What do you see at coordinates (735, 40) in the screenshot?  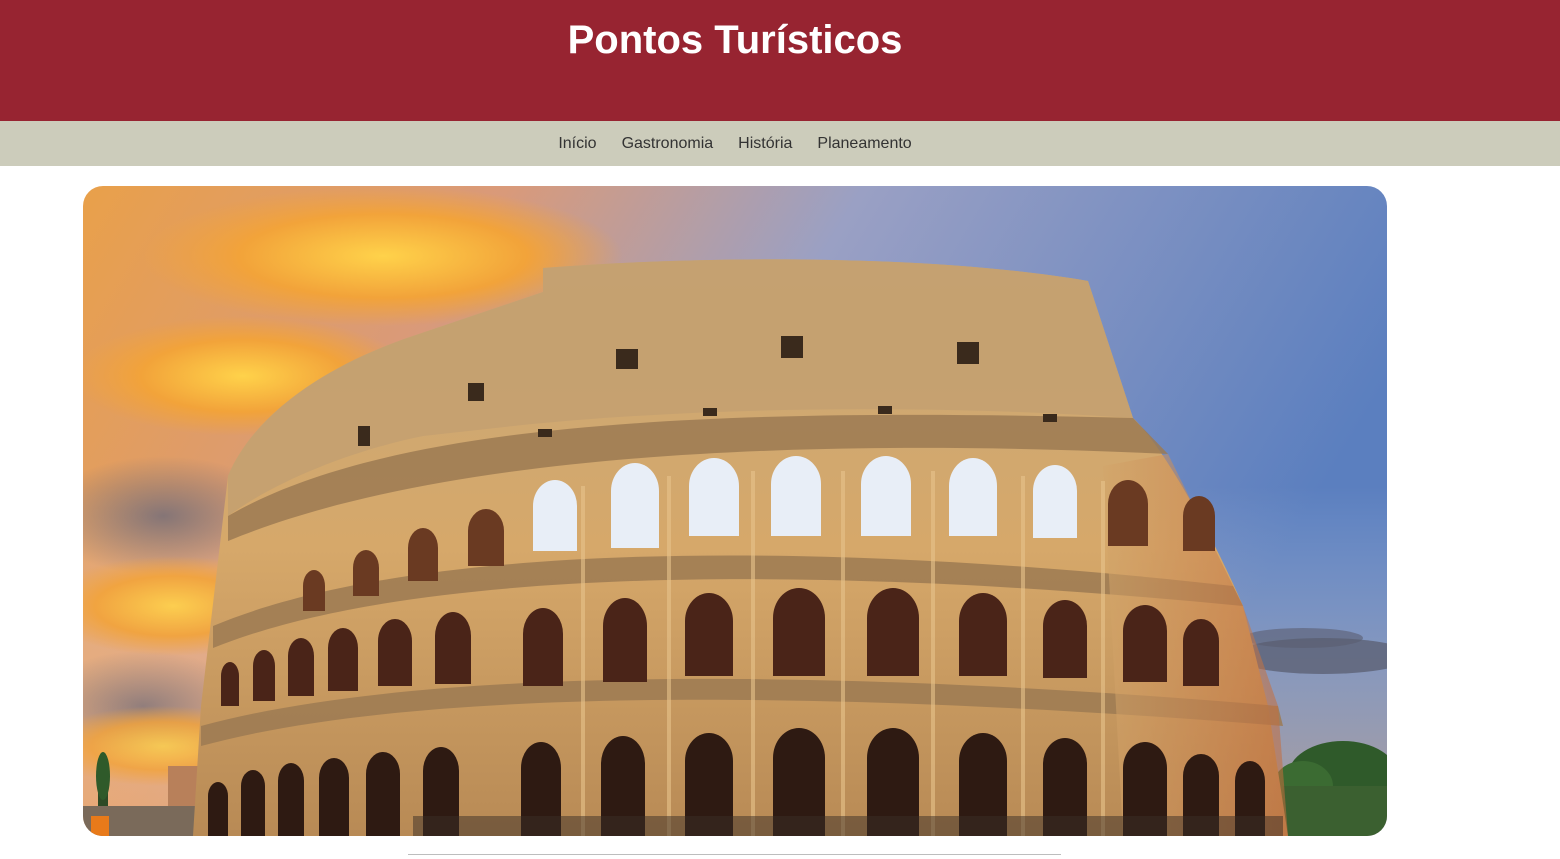 I see `page-title: Pontos Turísticos` at bounding box center [735, 40].